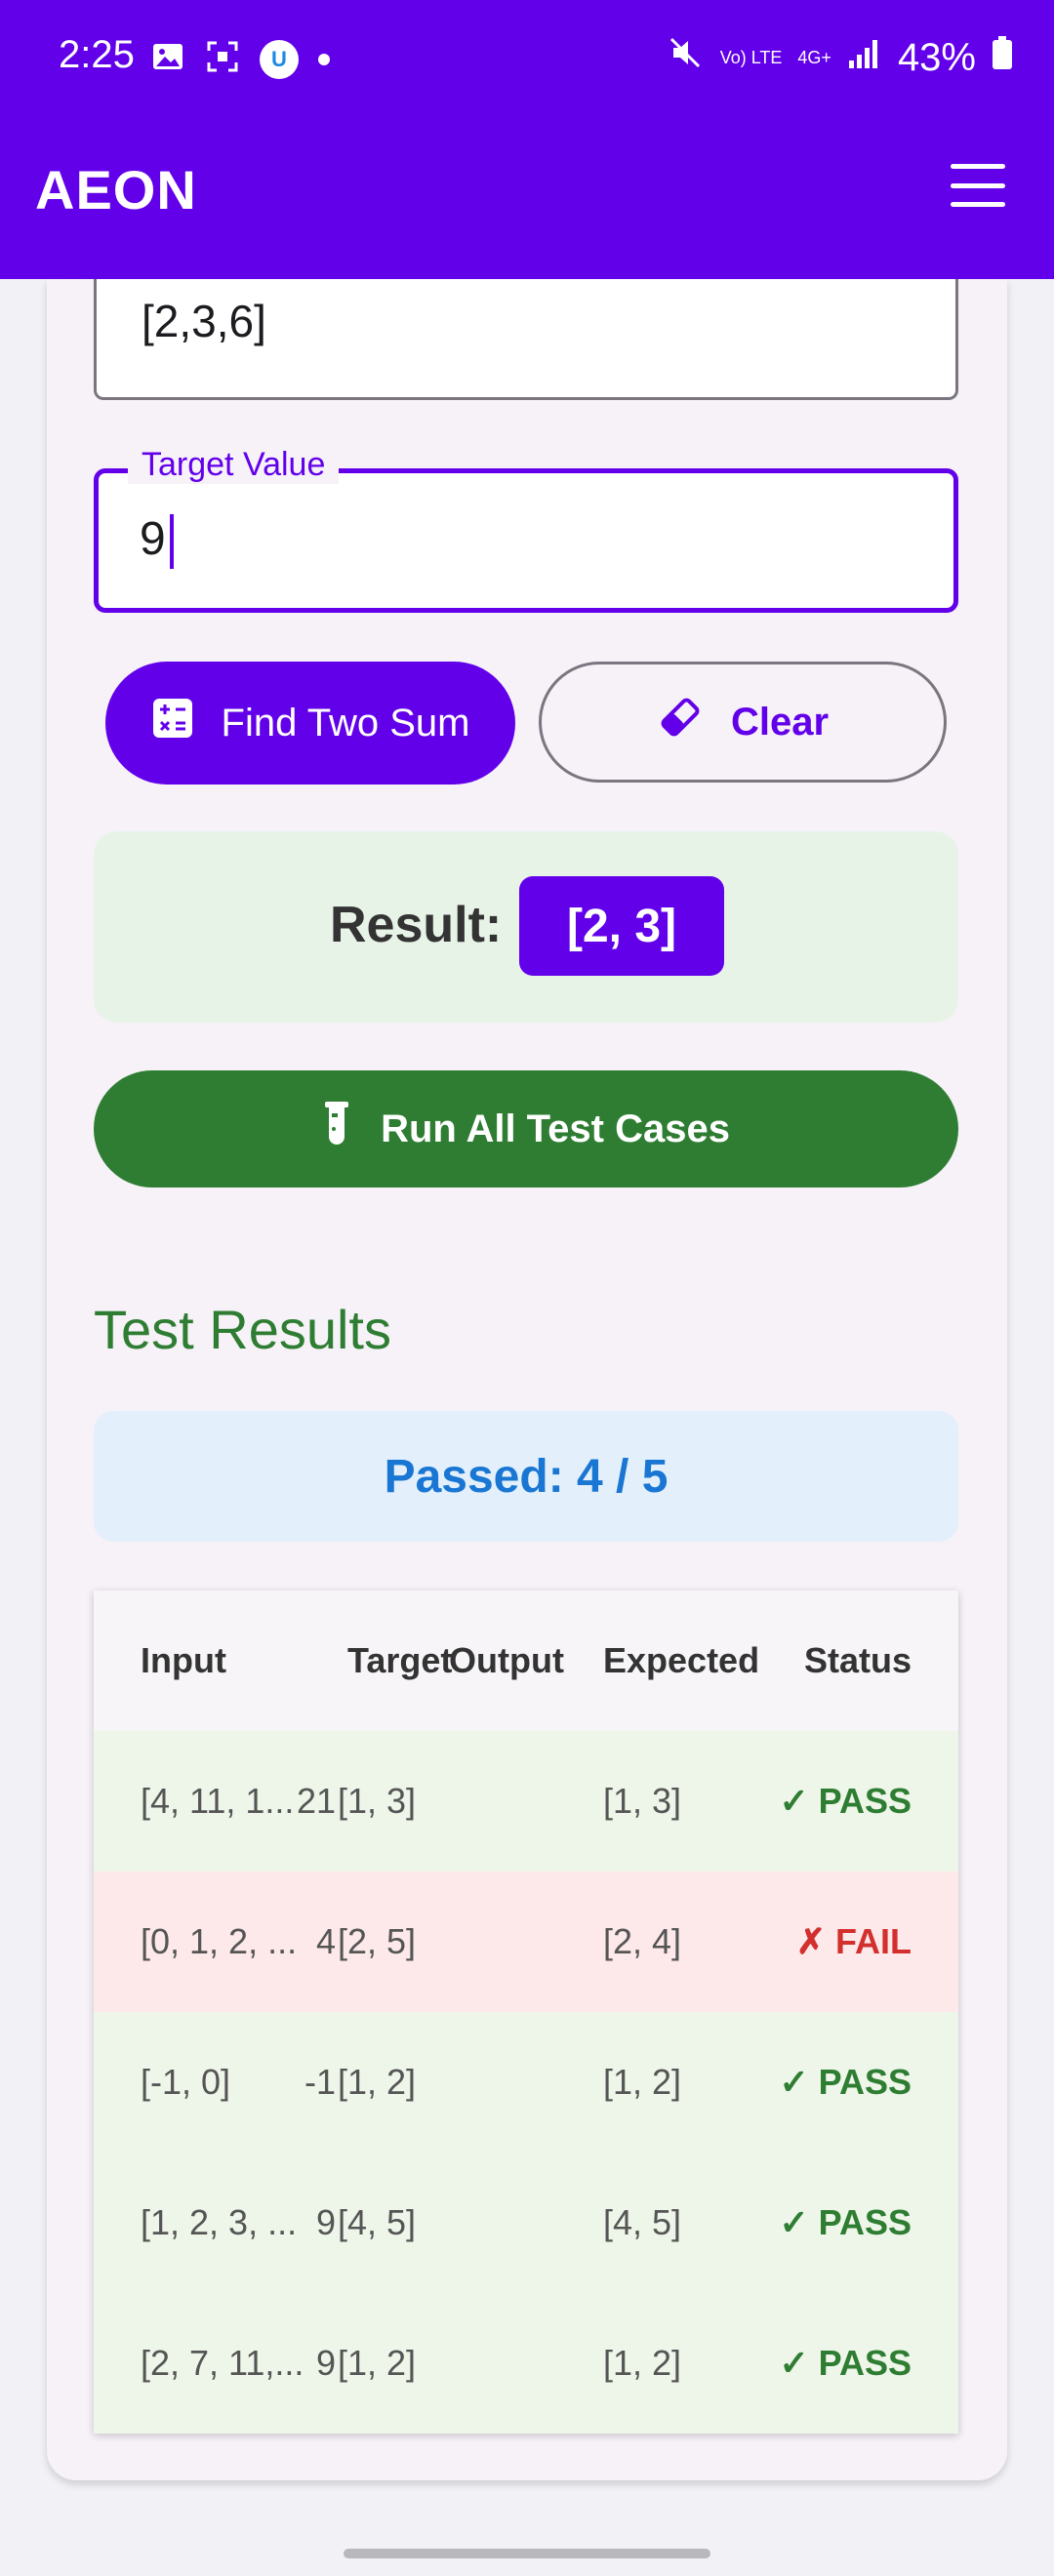  I want to click on battery-icon, so click(1003, 57).